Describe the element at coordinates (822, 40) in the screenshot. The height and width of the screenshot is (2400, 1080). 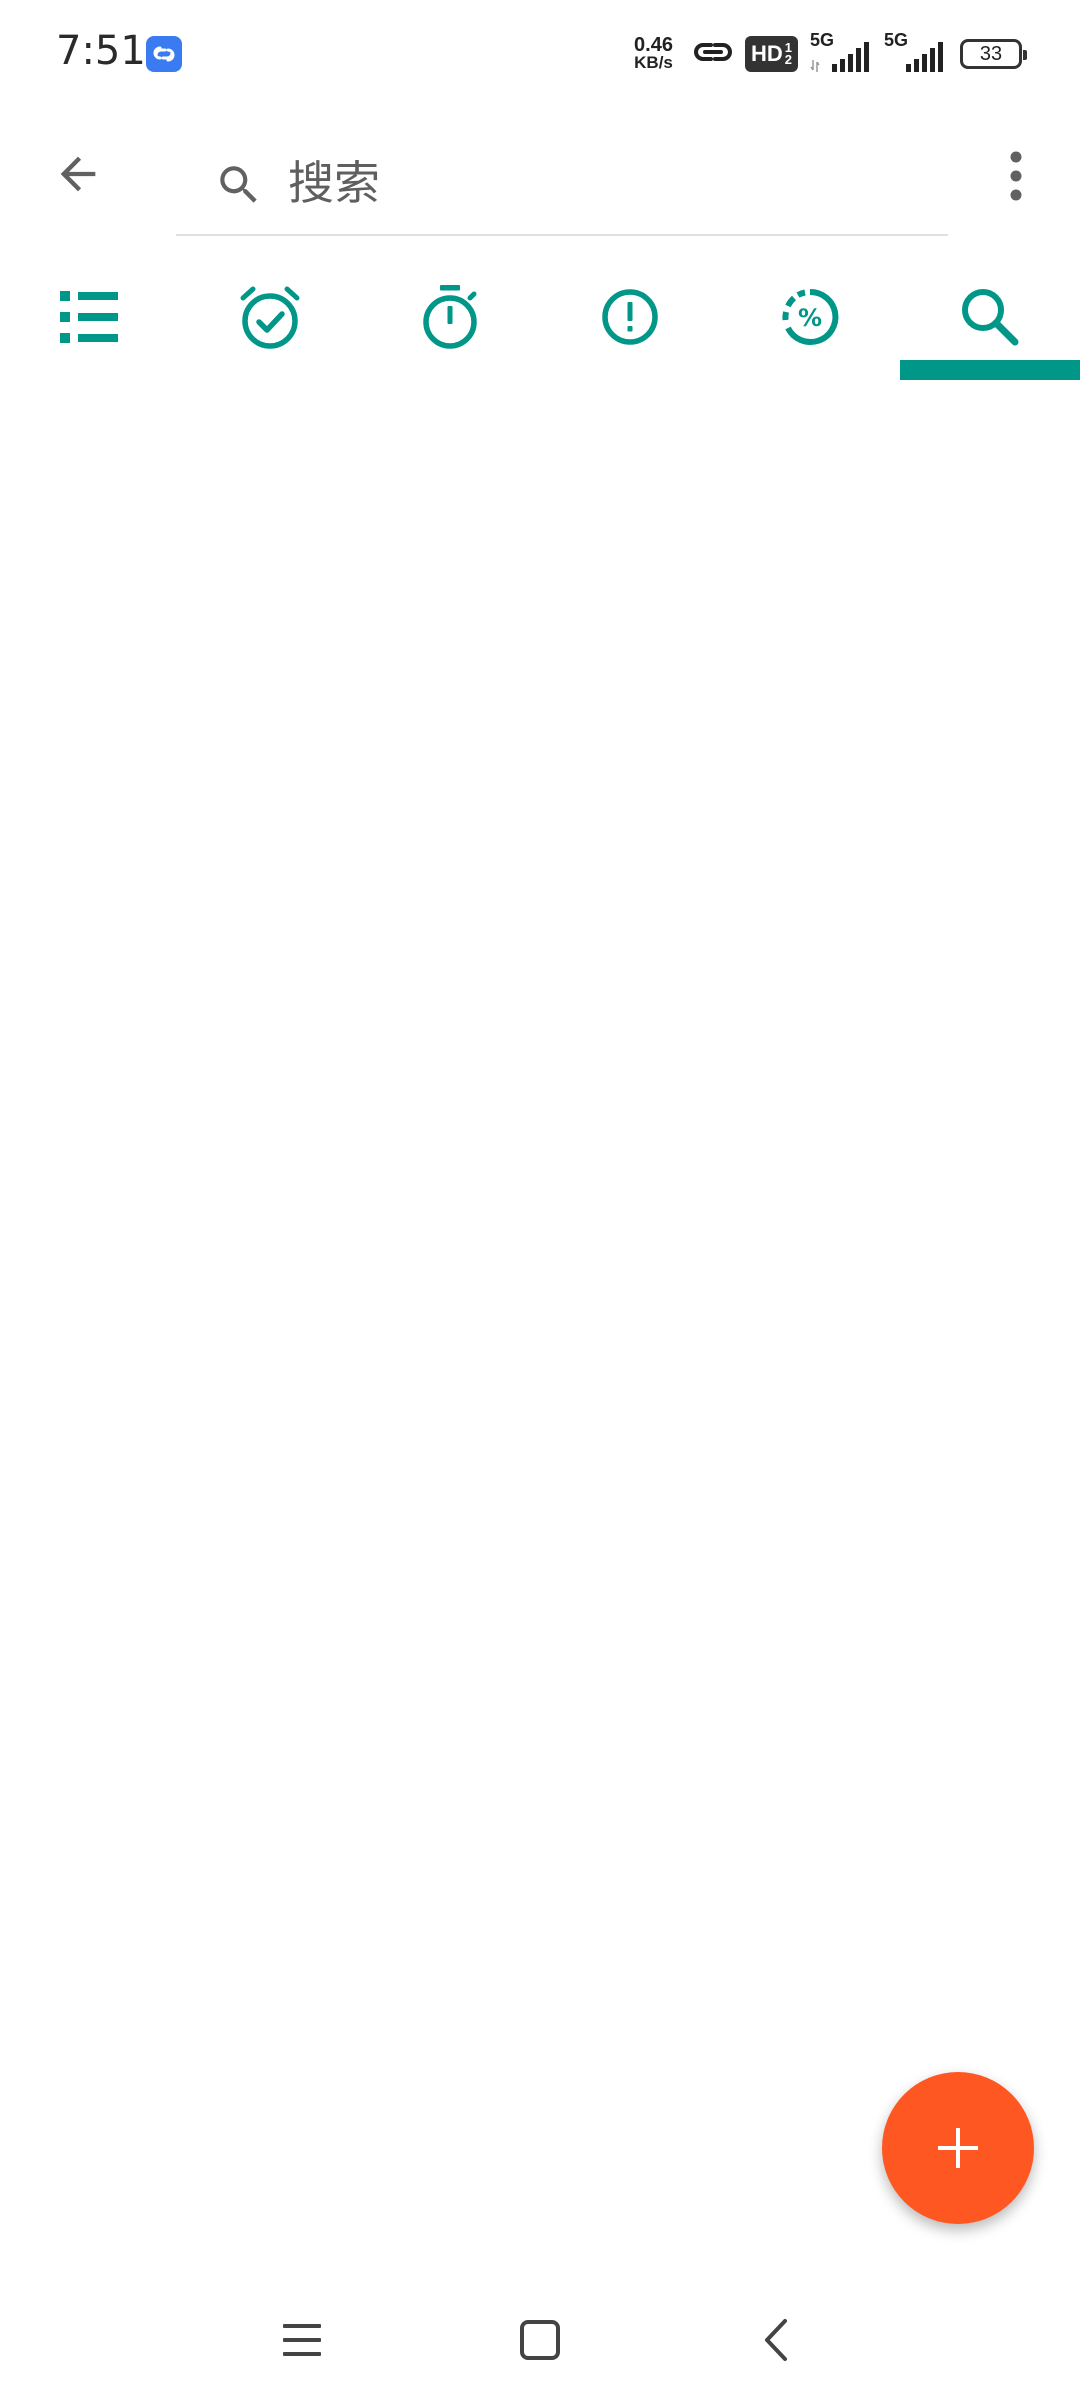
I see `sim1-network-label: 5G` at that location.